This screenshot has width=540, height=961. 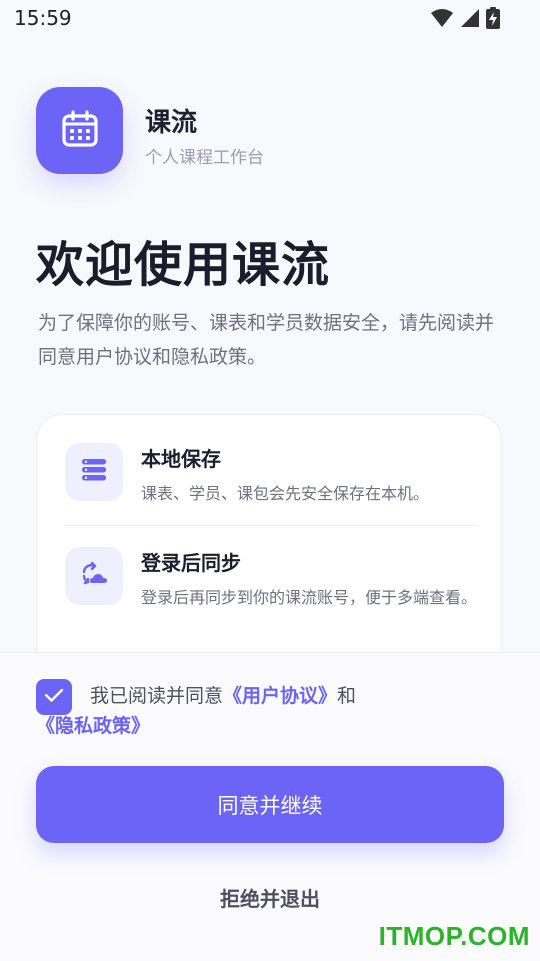 What do you see at coordinates (266, 340) in the screenshot?
I see `intro-text: 为了保障你的账号、课表和学员数据安全，请先阅读并同意用户协议和隐私政策。` at bounding box center [266, 340].